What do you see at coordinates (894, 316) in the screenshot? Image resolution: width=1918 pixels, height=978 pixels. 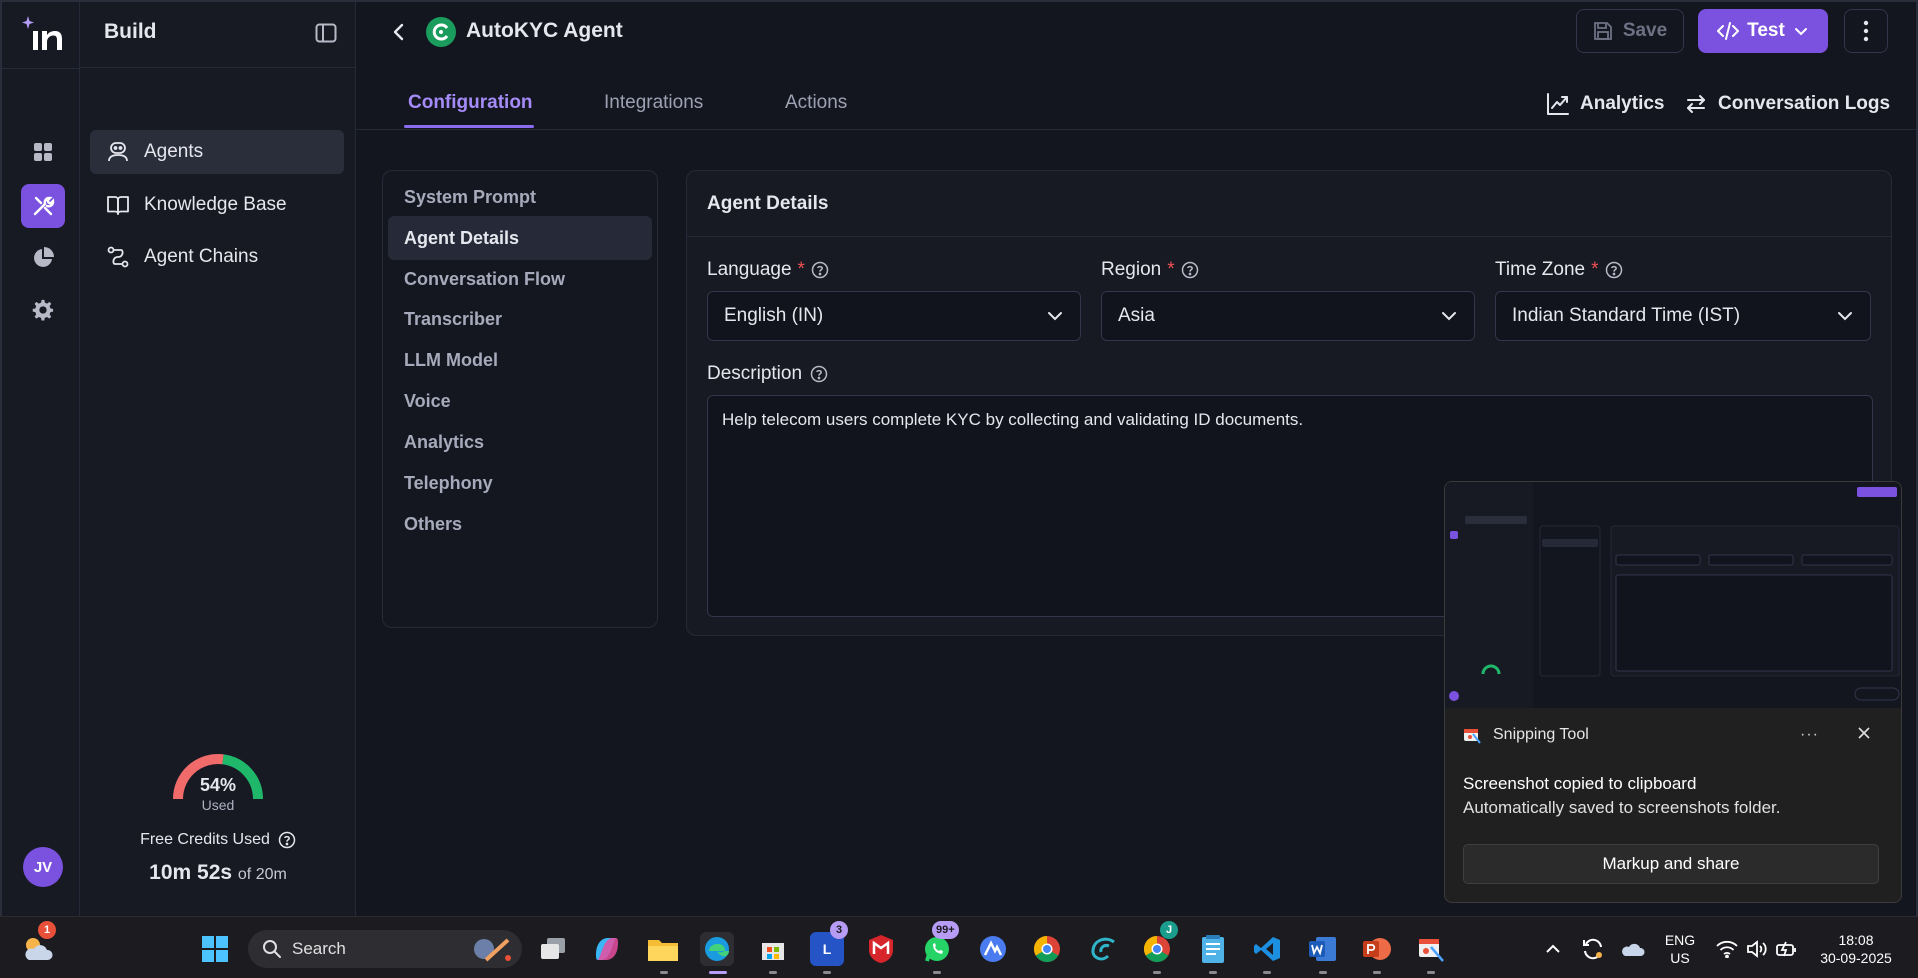 I see `language-select: English (IN)` at bounding box center [894, 316].